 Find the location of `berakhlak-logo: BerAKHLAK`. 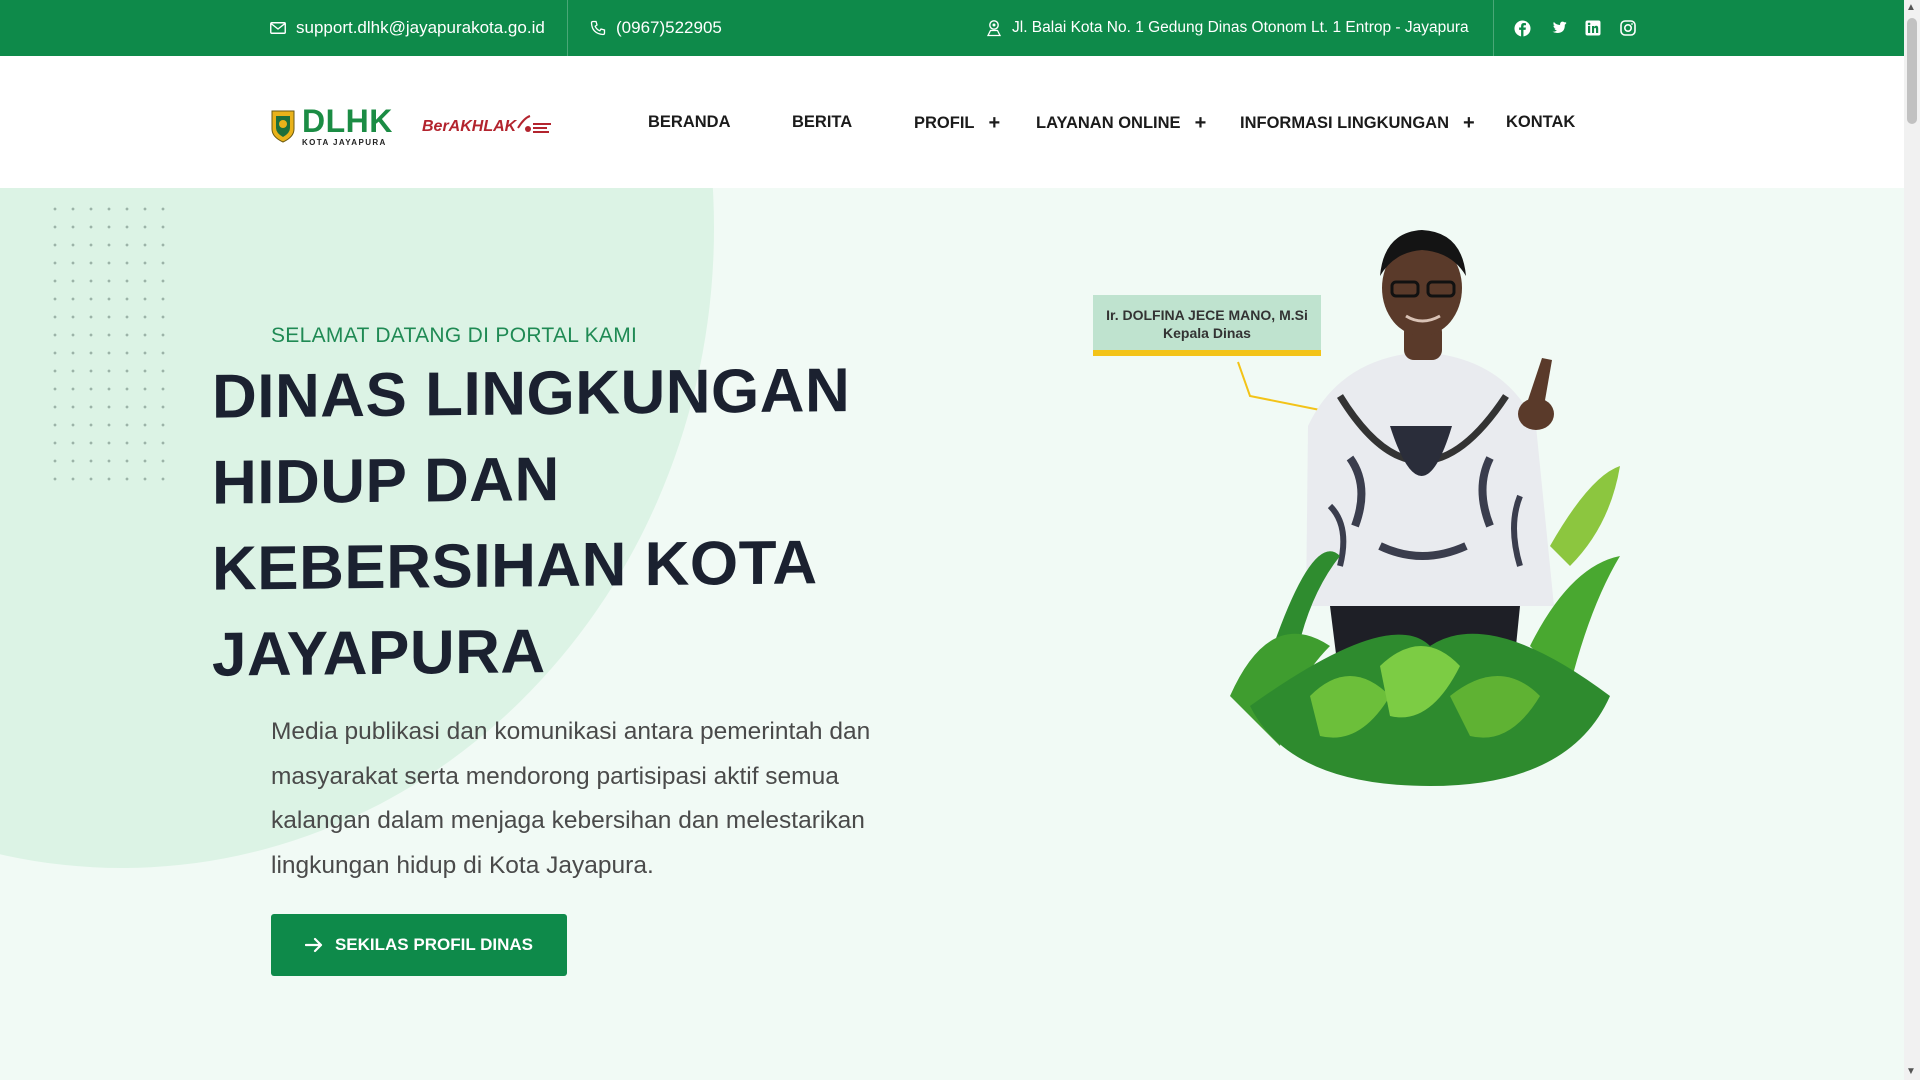

berakhlak-logo: BerAKHLAK is located at coordinates (488, 127).